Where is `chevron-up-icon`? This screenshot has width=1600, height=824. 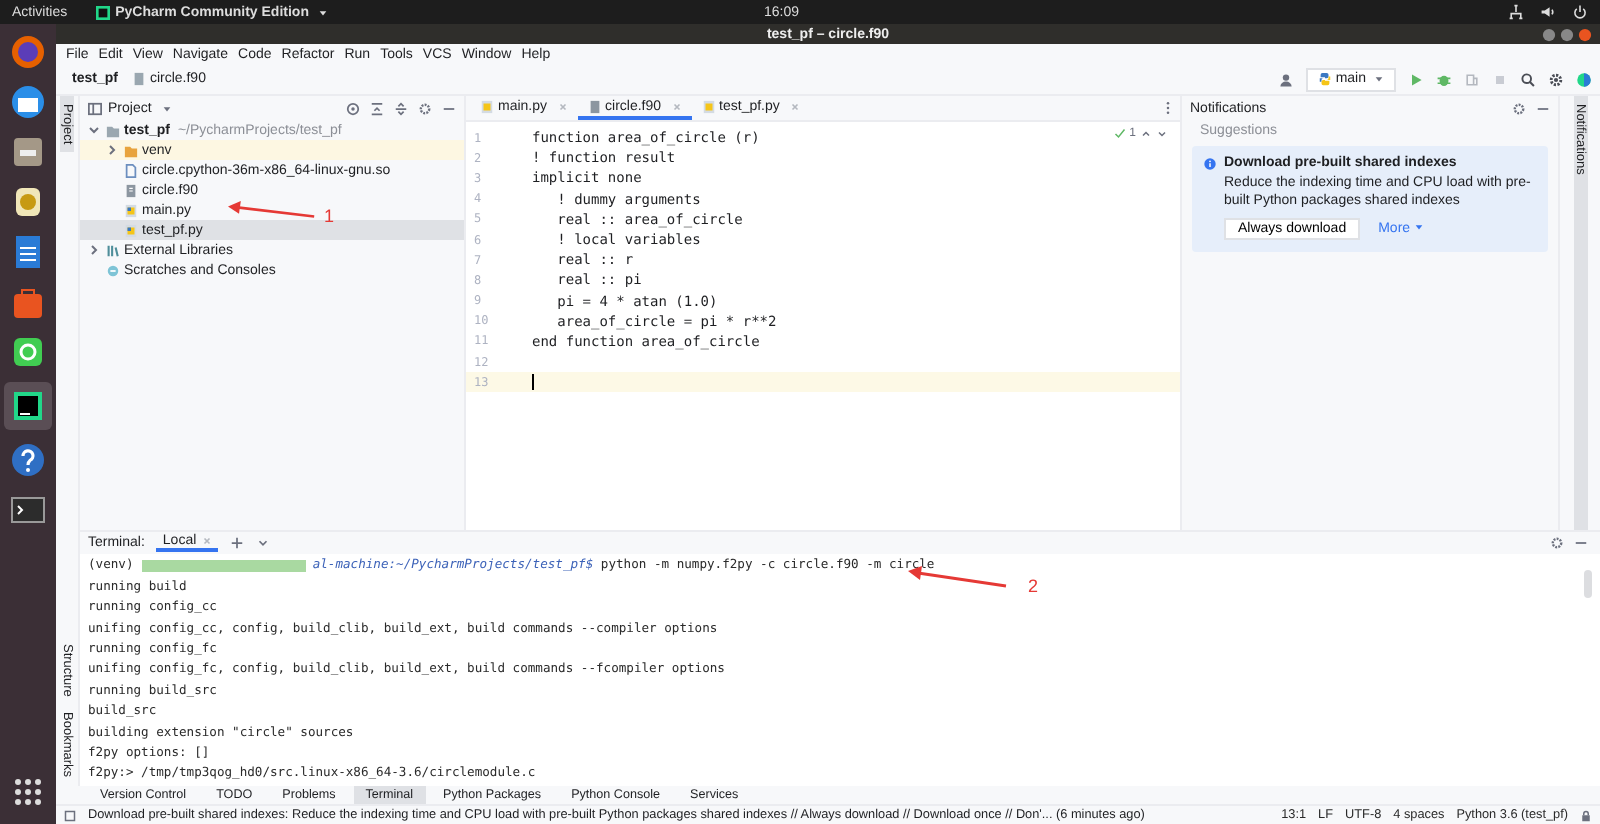
chevron-up-icon is located at coordinates (1146, 134).